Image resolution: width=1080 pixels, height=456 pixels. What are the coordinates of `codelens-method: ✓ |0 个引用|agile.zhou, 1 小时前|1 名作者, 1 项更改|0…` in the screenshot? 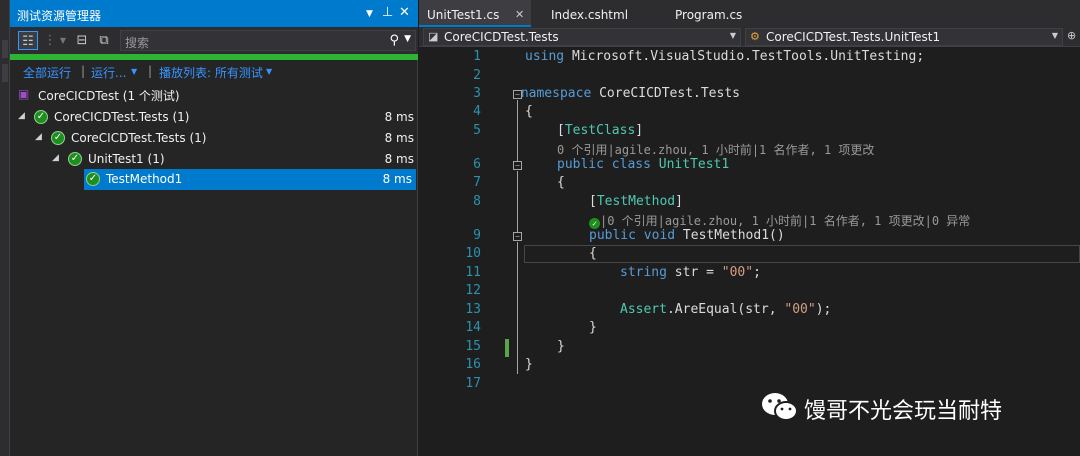 It's located at (779, 220).